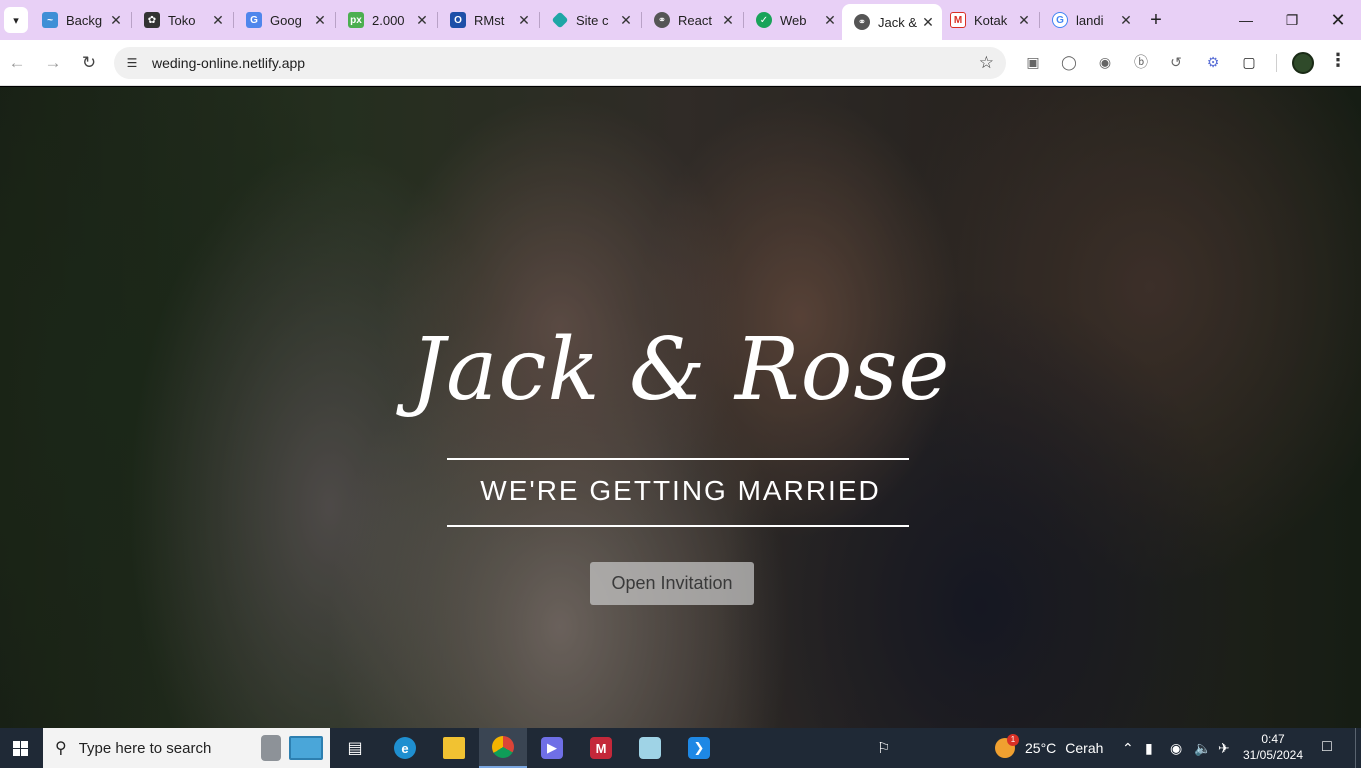 This screenshot has width=1361, height=768. I want to click on suitcase-icon, so click(271, 748).